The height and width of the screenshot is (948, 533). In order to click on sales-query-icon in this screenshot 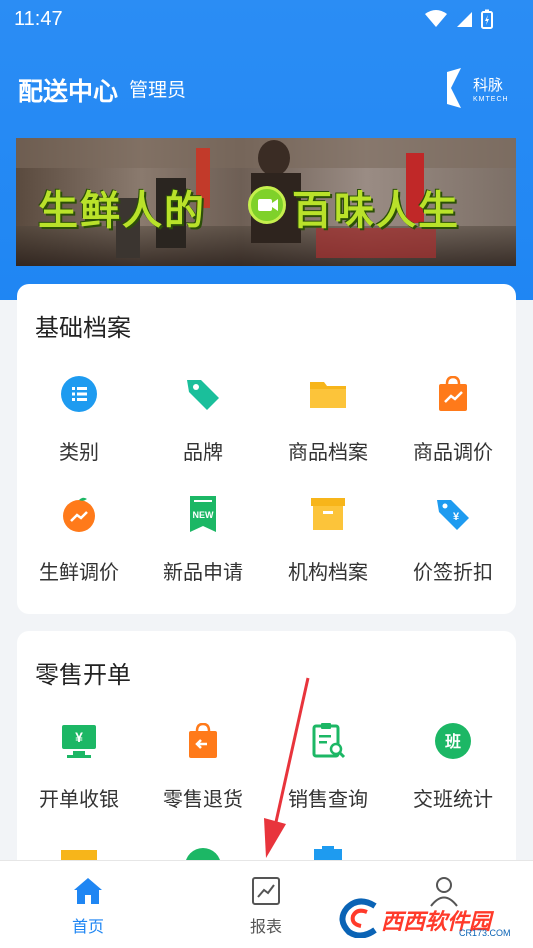, I will do `click(329, 741)`.